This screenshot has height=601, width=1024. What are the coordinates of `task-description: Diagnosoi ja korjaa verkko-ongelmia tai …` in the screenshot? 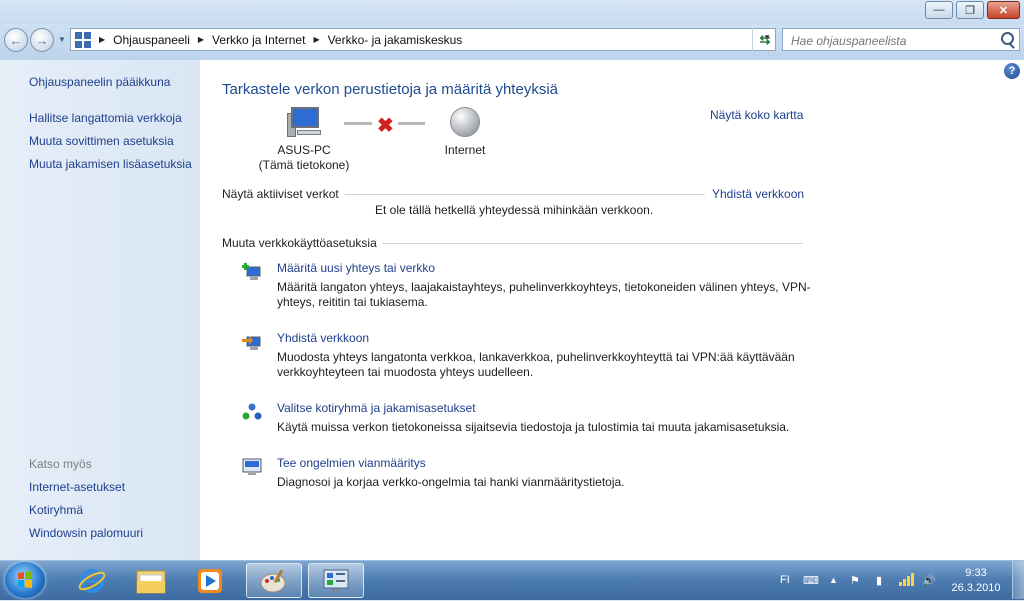 It's located at (451, 482).